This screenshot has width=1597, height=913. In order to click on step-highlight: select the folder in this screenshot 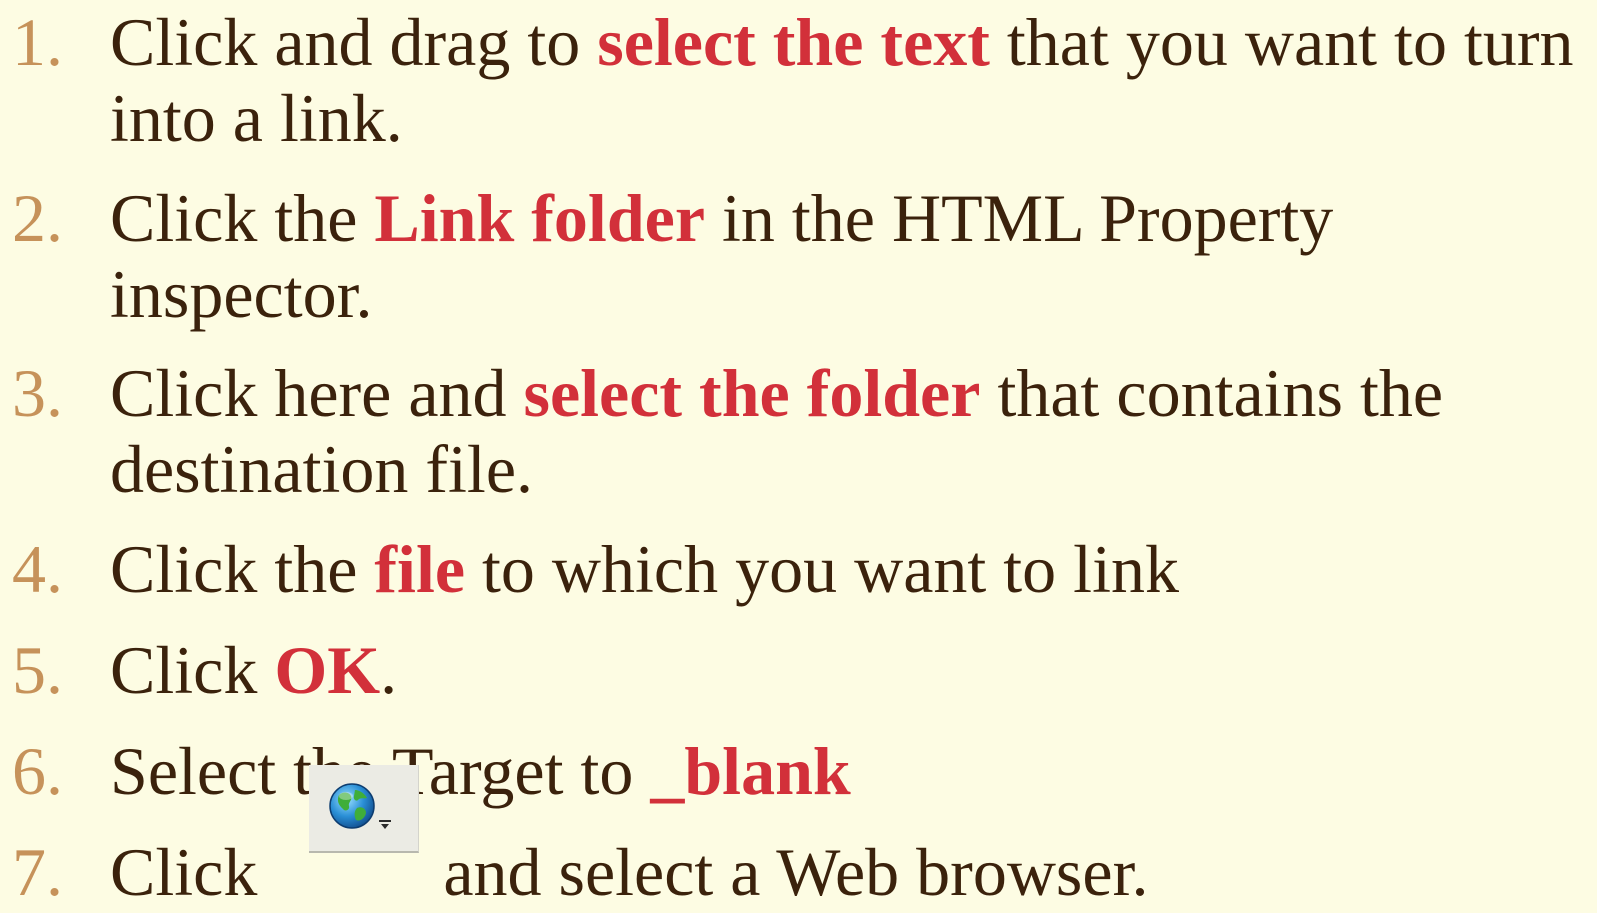, I will do `click(752, 393)`.